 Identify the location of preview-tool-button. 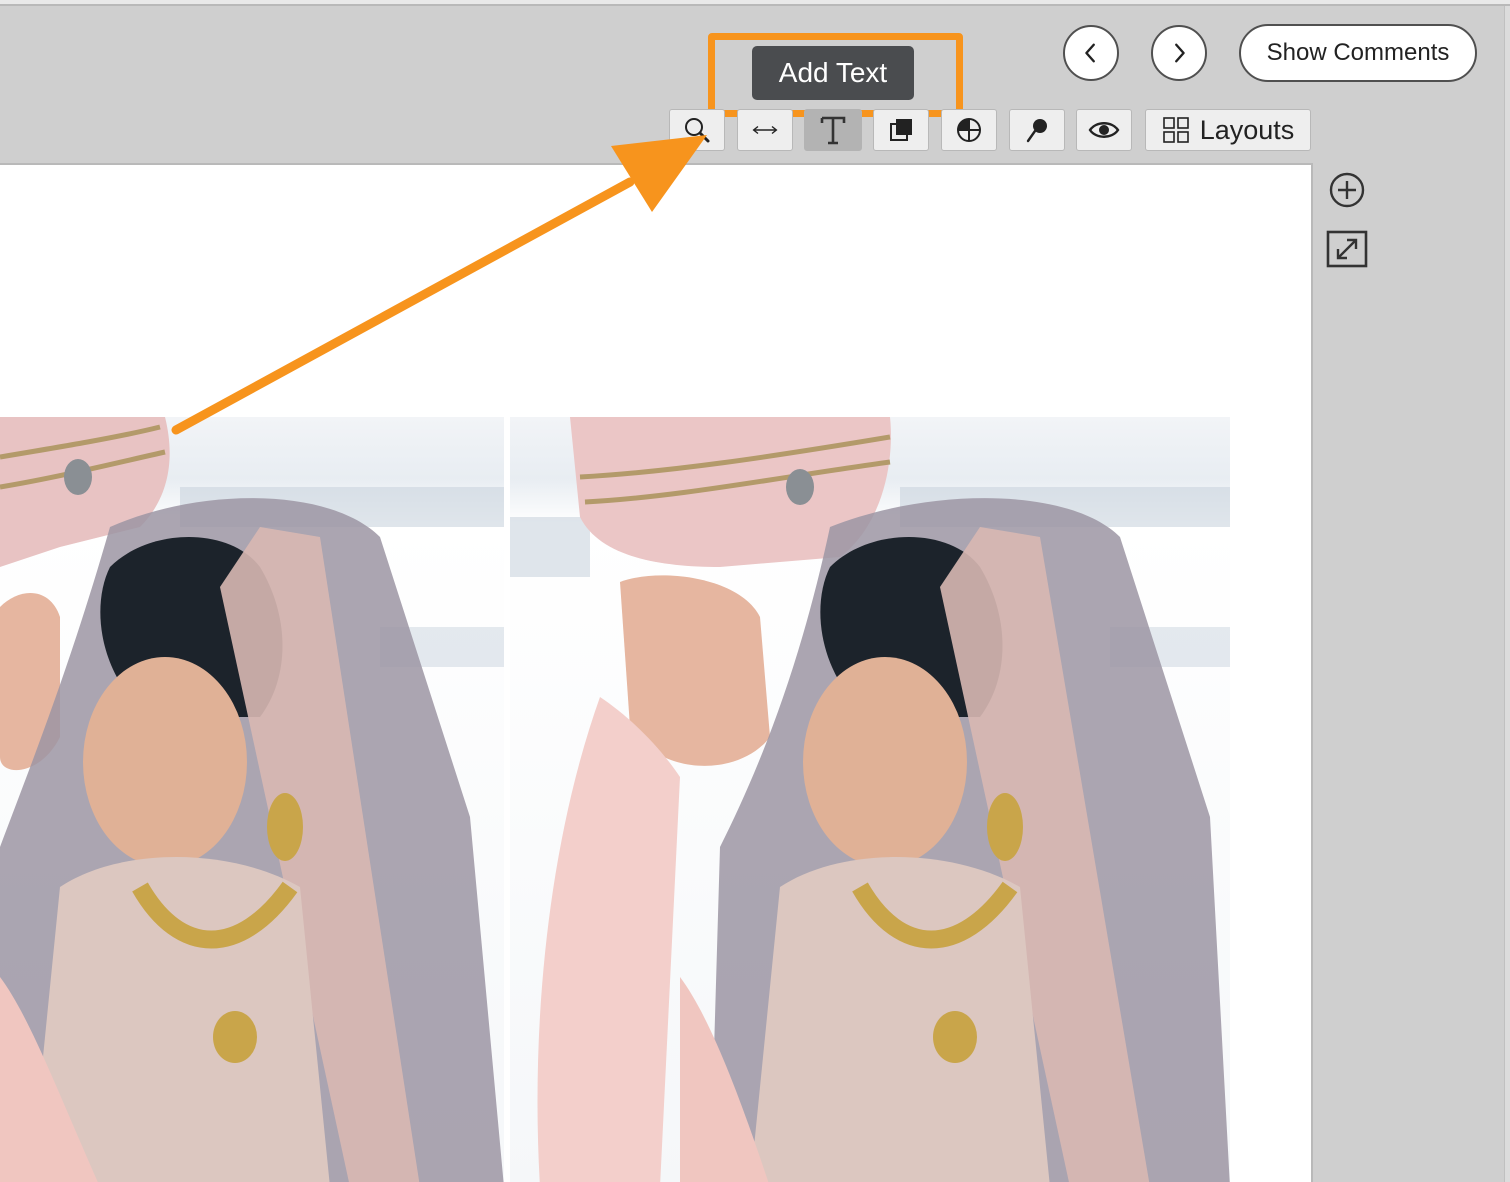
(1104, 130).